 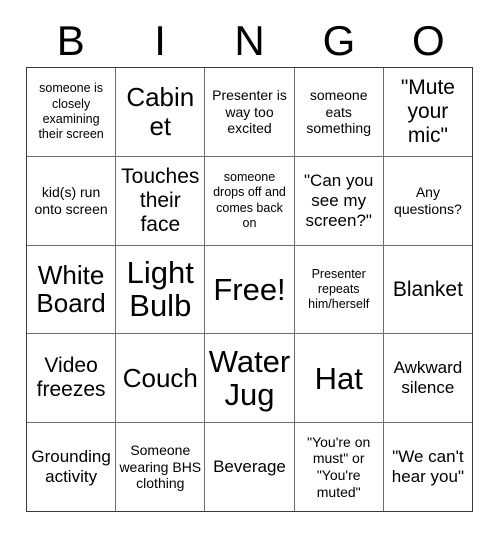 I want to click on bingo-cell-label: "Mute your mic", so click(x=427, y=111).